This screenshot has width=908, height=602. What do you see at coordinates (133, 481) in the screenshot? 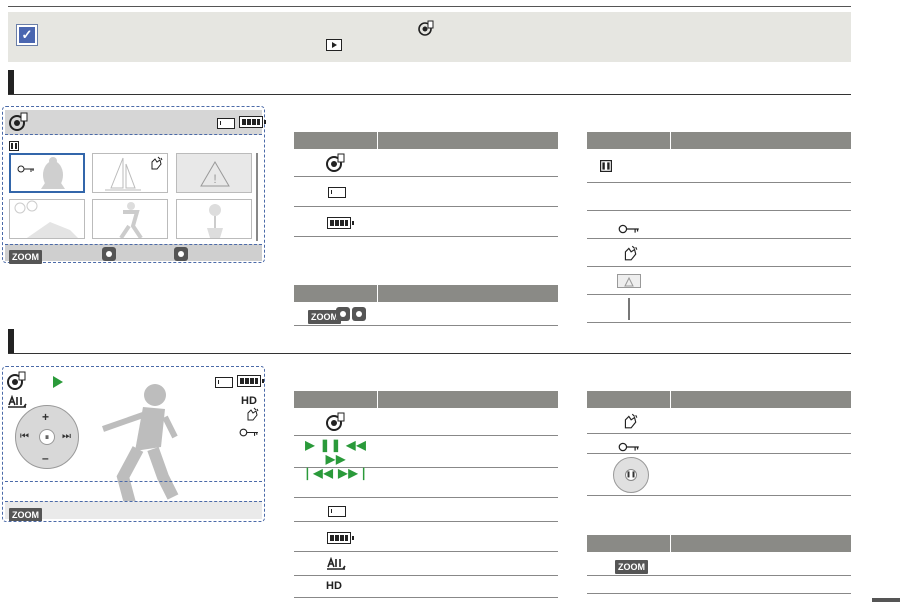
I see `screen-divider` at bounding box center [133, 481].